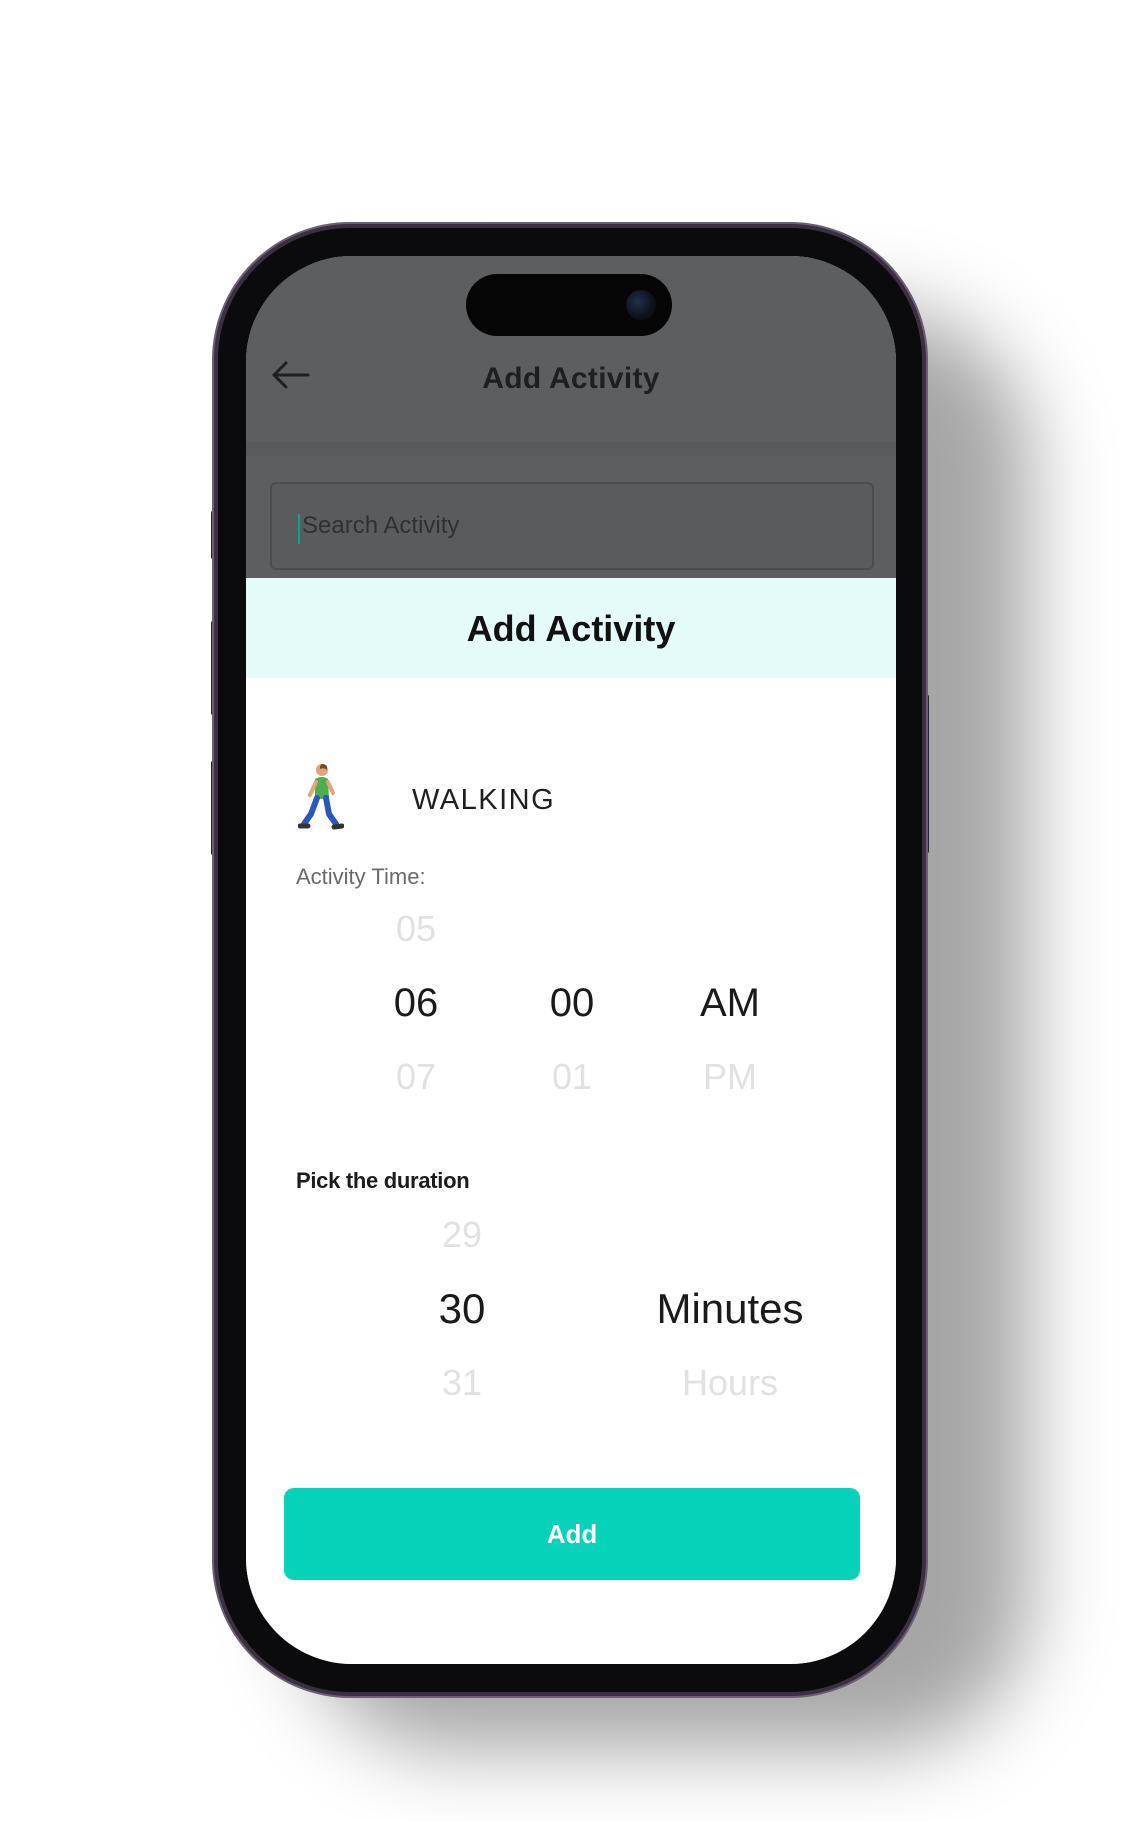  Describe the element at coordinates (299, 529) in the screenshot. I see `text-caret` at that location.